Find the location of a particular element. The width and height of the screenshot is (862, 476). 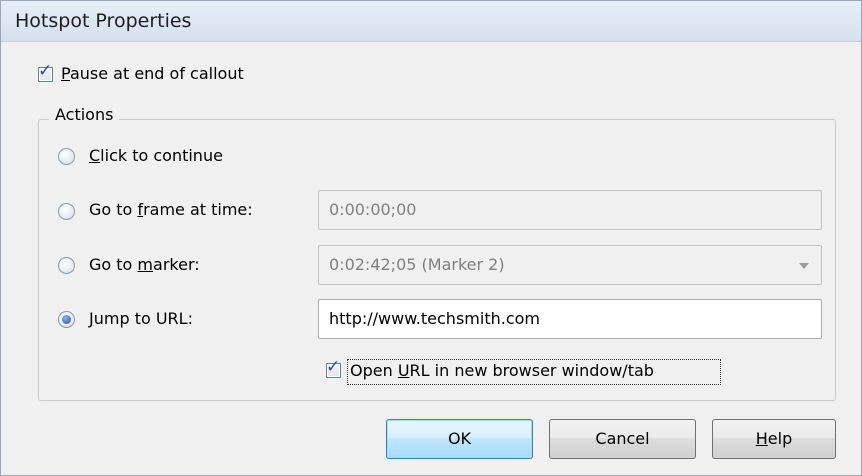

cancel-button: Cancel is located at coordinates (622, 439).